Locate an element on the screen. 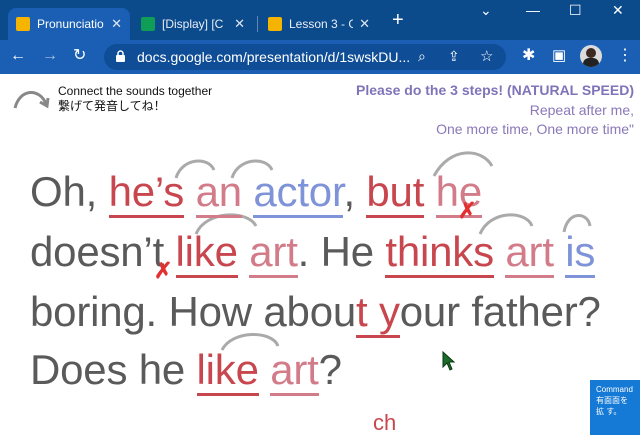  sentence-line-3: boring. How about your father? is located at coordinates (315, 313).